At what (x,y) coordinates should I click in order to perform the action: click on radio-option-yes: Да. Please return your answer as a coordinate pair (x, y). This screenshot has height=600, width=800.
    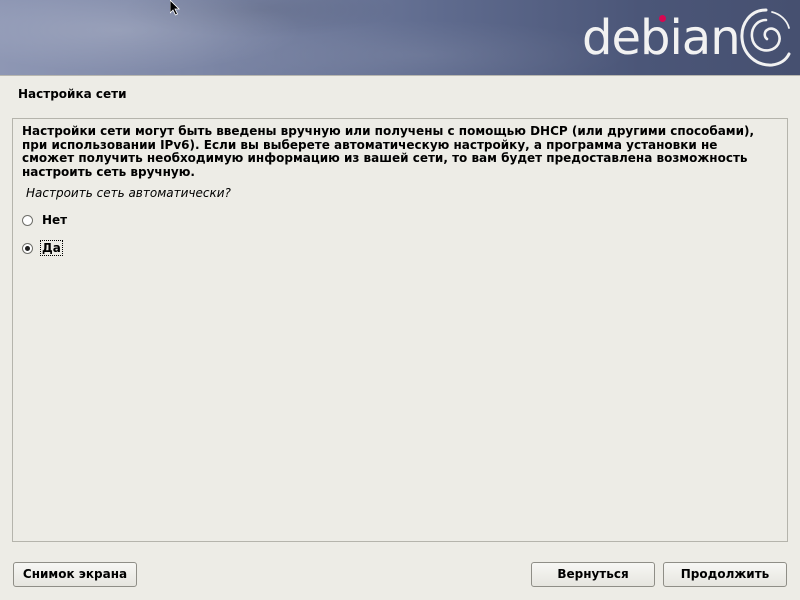
    Looking at the image, I should click on (42, 248).